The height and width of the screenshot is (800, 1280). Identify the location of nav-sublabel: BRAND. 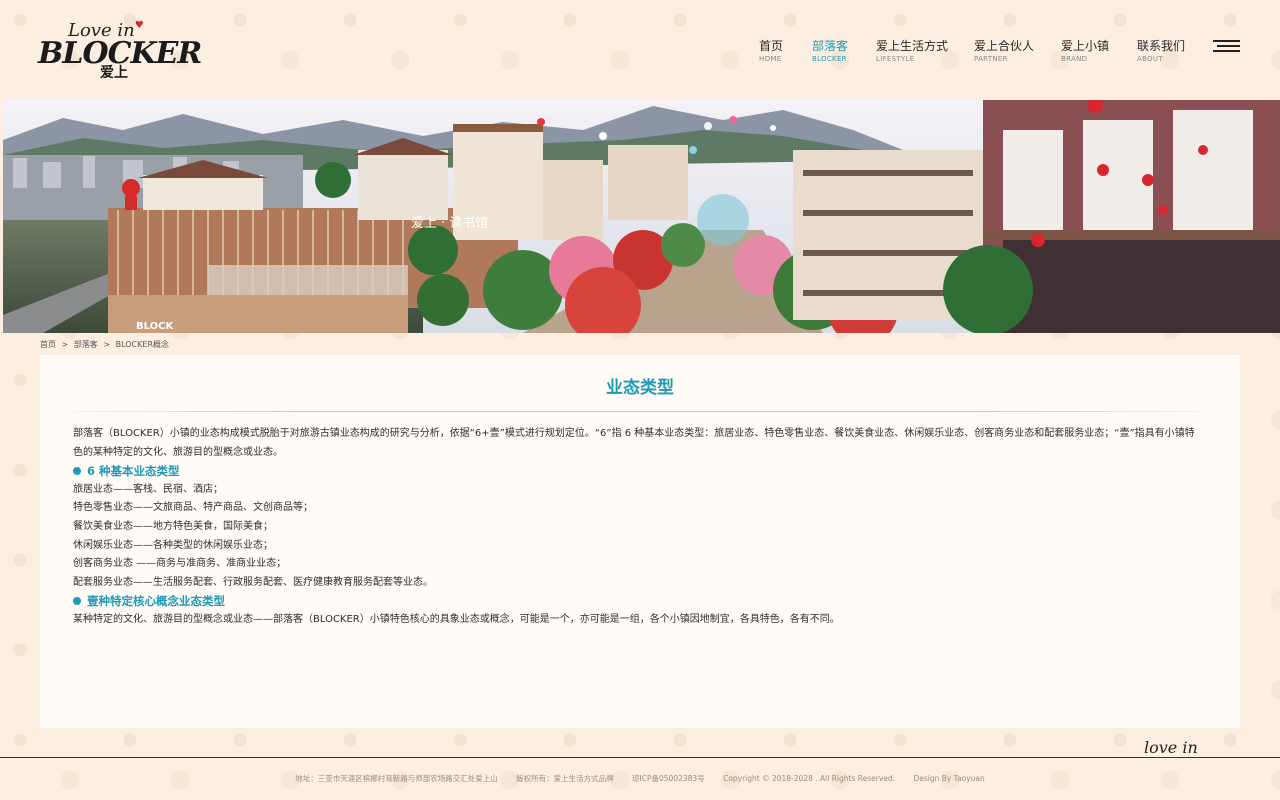
(1074, 59).